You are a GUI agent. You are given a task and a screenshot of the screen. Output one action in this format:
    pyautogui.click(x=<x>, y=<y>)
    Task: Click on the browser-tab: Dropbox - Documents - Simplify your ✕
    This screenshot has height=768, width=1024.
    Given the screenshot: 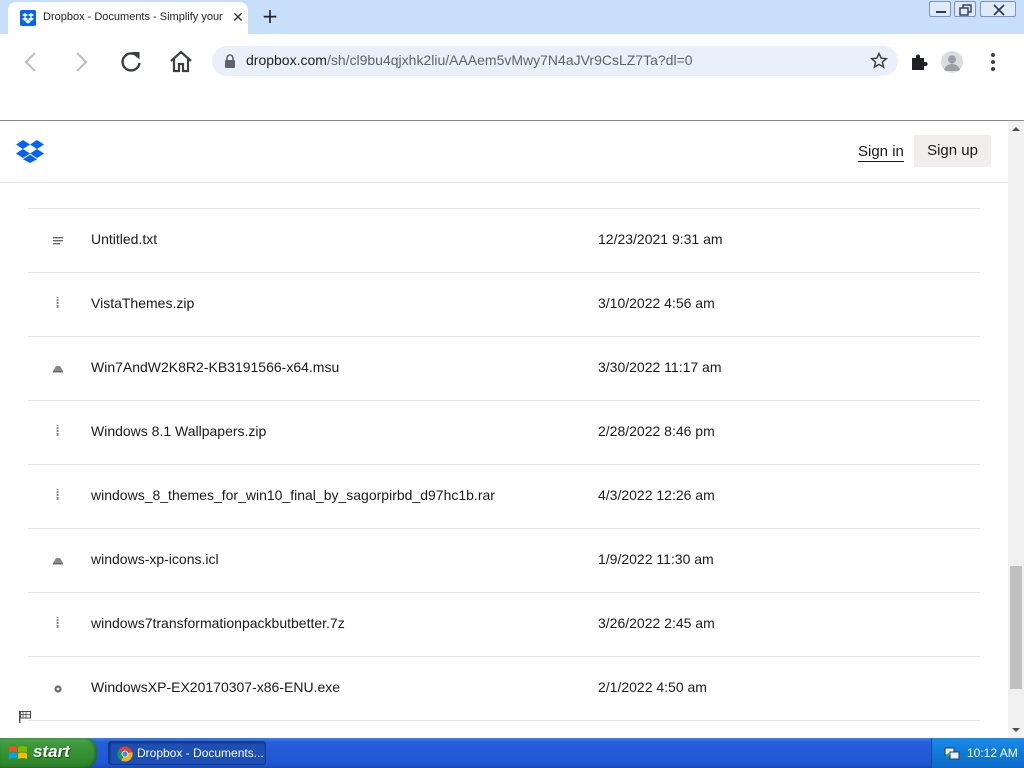 What is the action you would take?
    pyautogui.click(x=128, y=18)
    